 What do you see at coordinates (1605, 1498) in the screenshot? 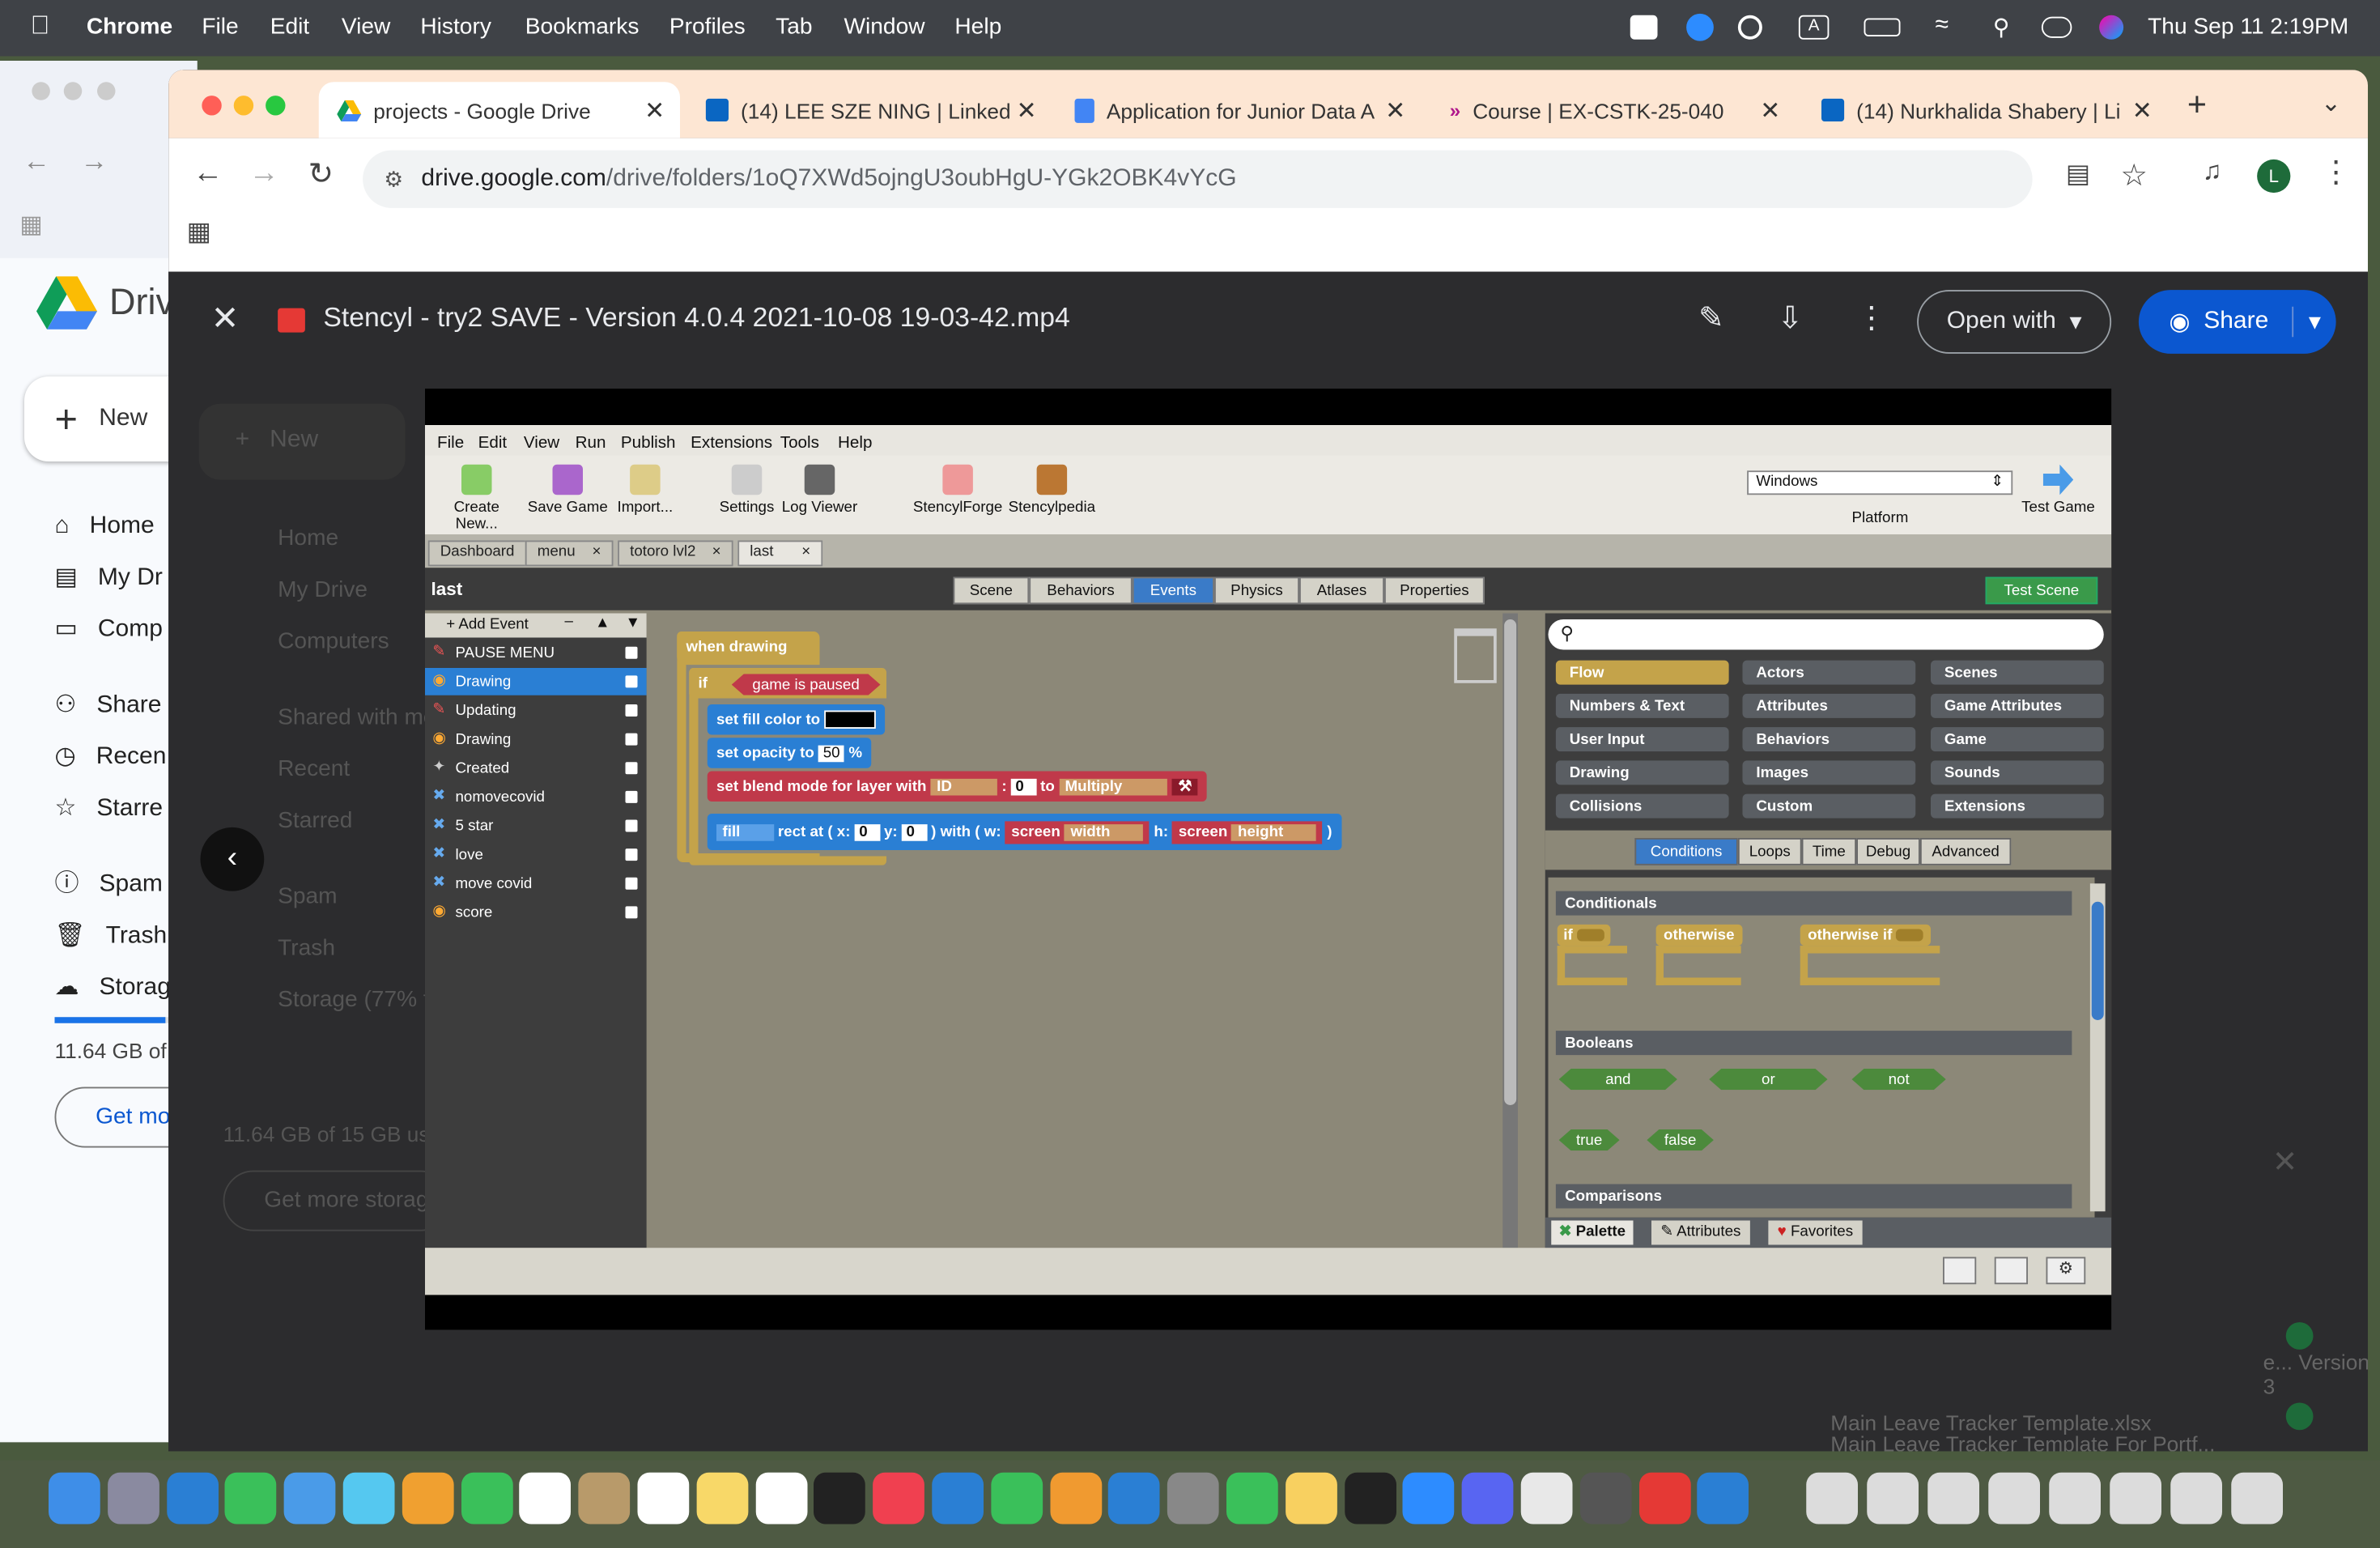
I see `calculator-icon` at bounding box center [1605, 1498].